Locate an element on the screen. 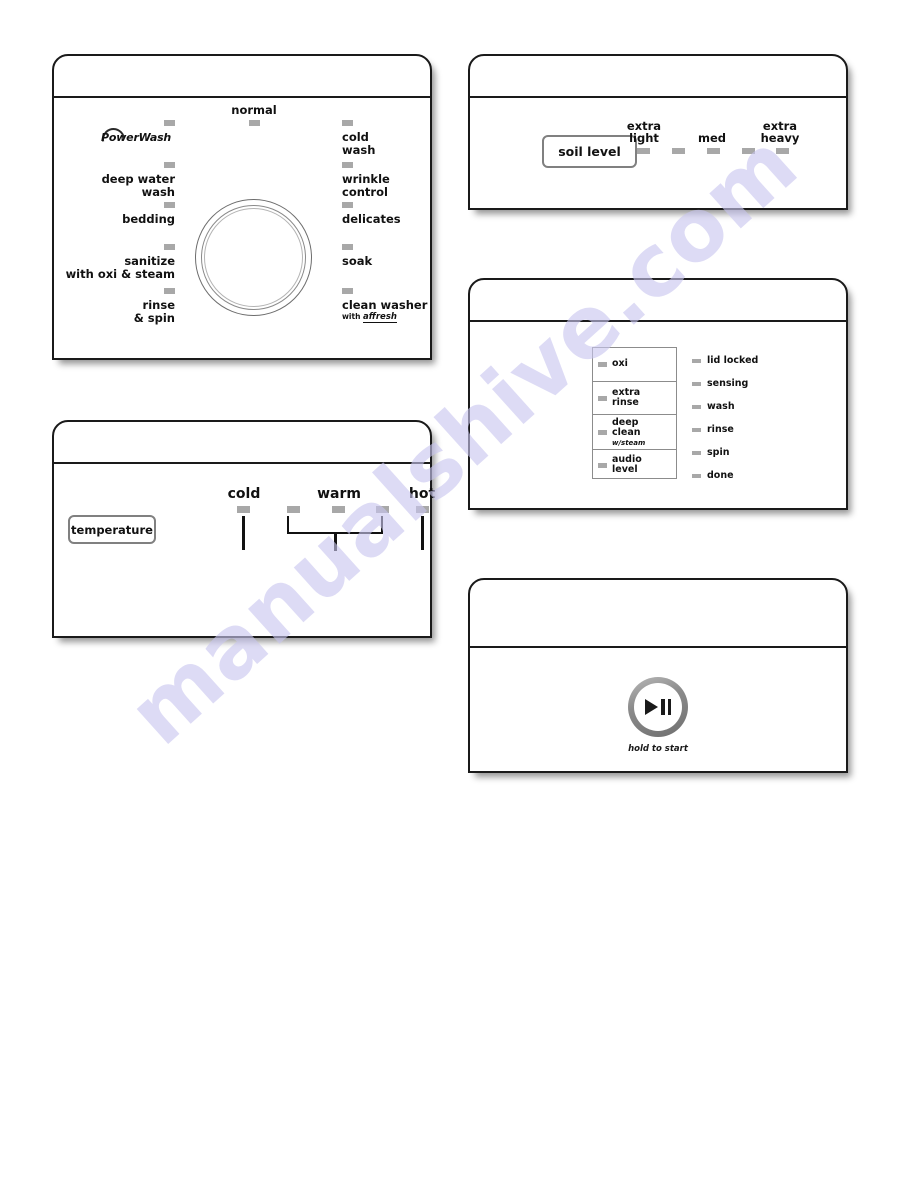 Image resolution: width=918 pixels, height=1188 pixels. options-panel-header is located at coordinates (658, 301).